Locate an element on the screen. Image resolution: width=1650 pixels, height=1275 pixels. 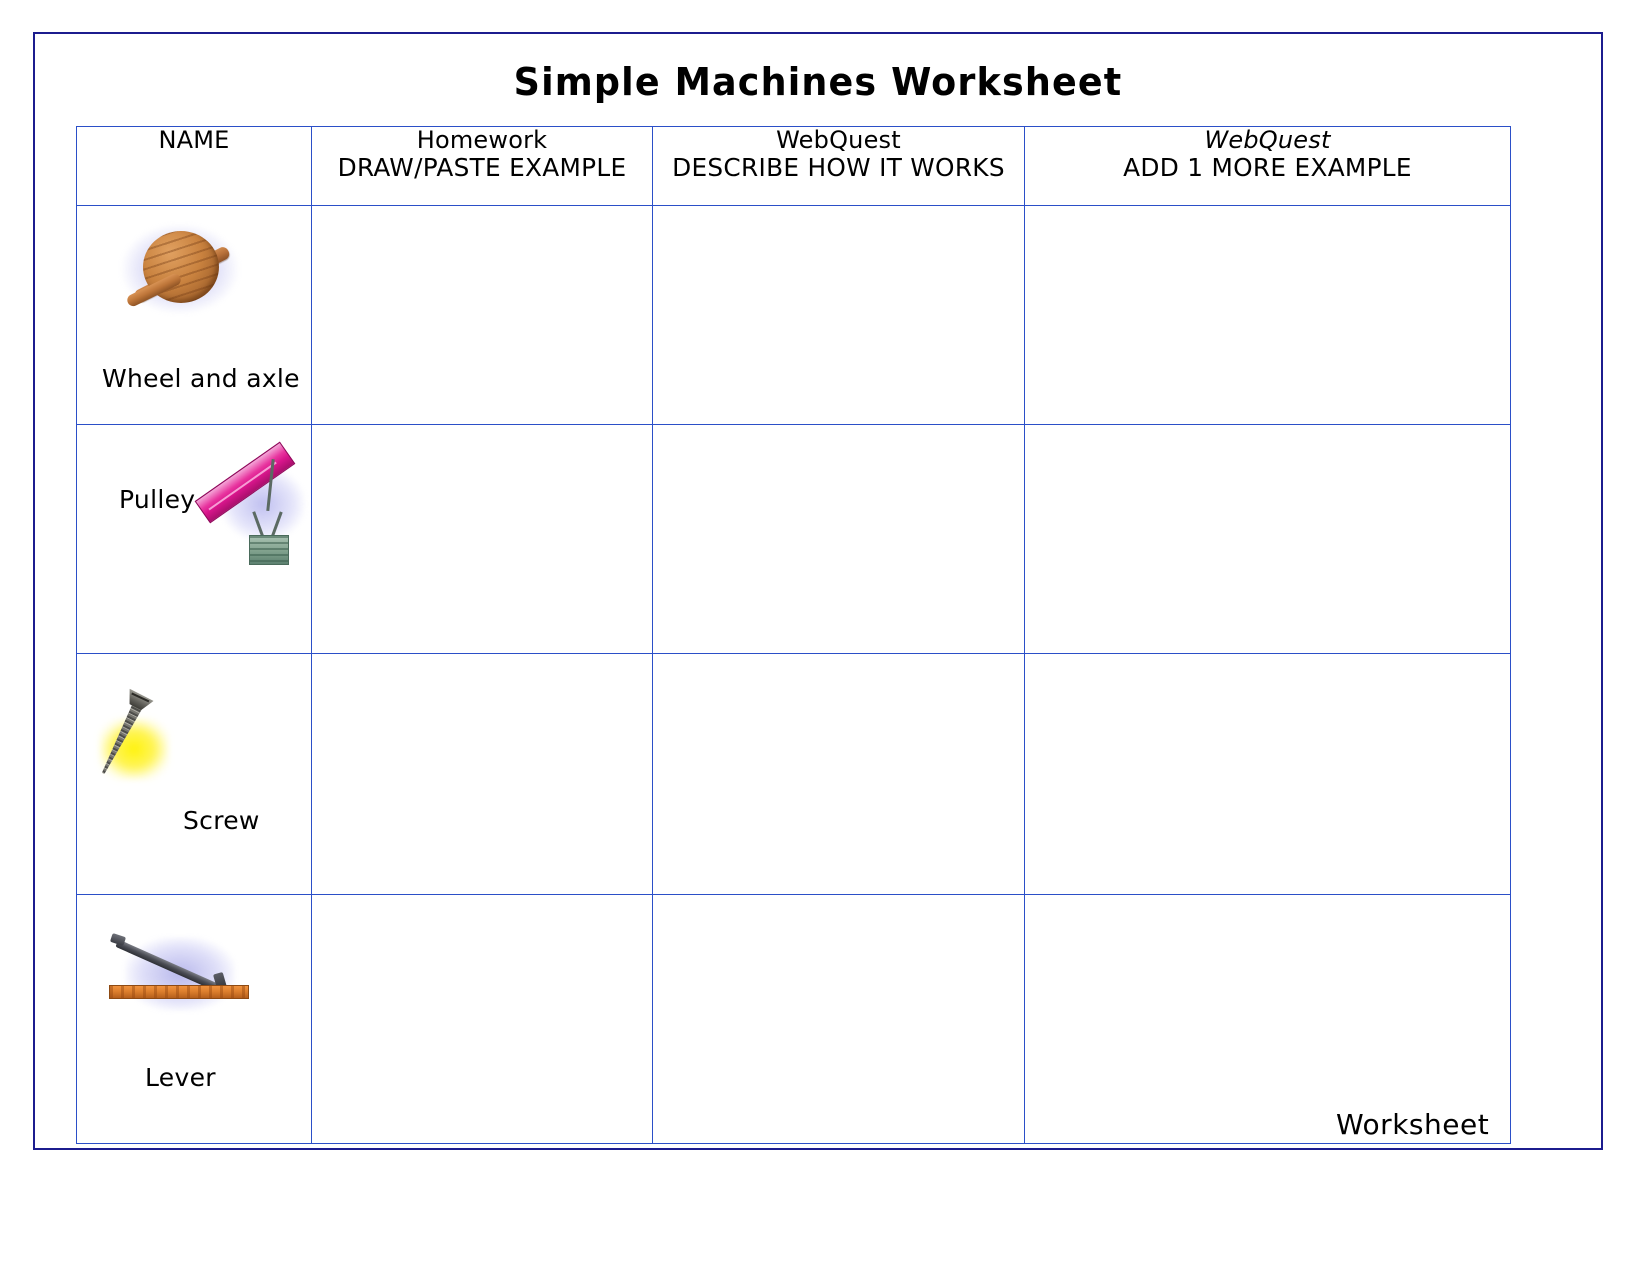
column-header-webquest-describe-line1: WebQuest is located at coordinates (838, 140).